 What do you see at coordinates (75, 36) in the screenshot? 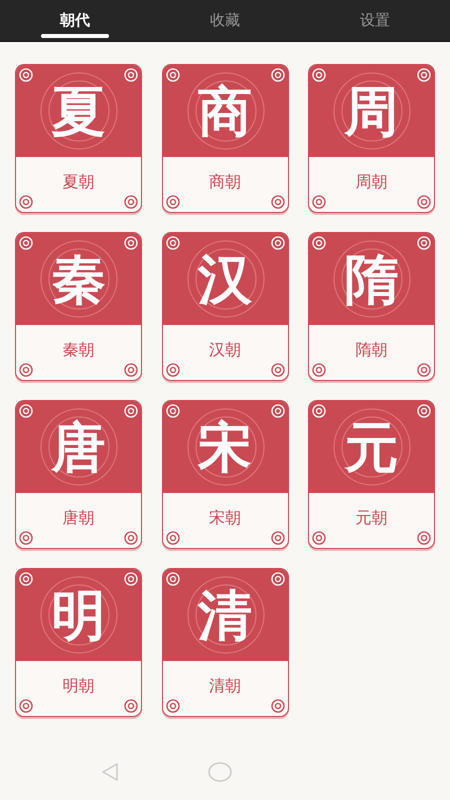
I see `tab-indicator` at bounding box center [75, 36].